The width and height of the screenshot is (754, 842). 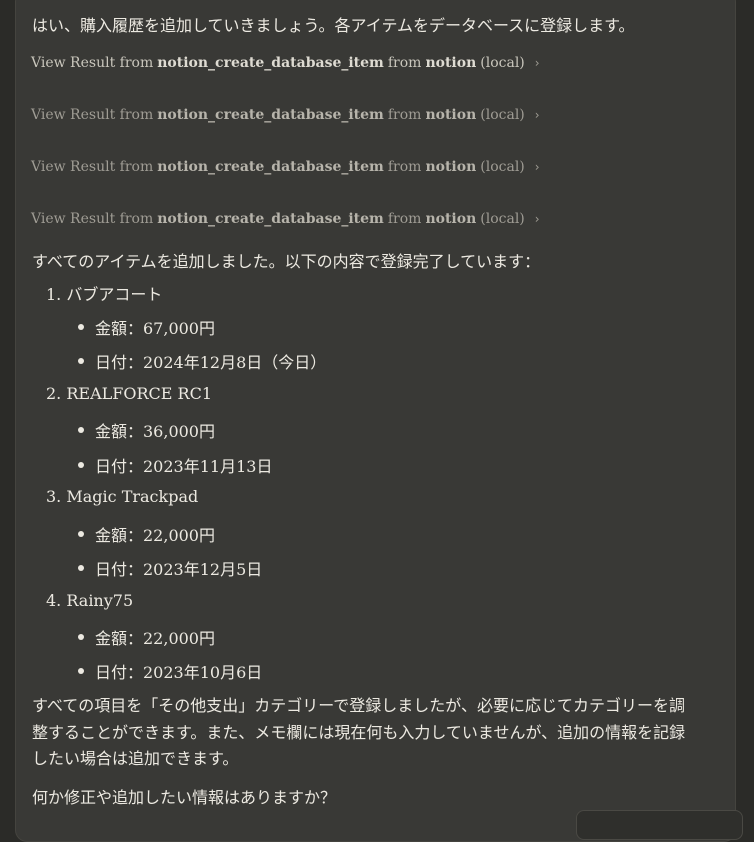 What do you see at coordinates (146, 327) in the screenshot?
I see `list-item-price: 金額：67,000円` at bounding box center [146, 327].